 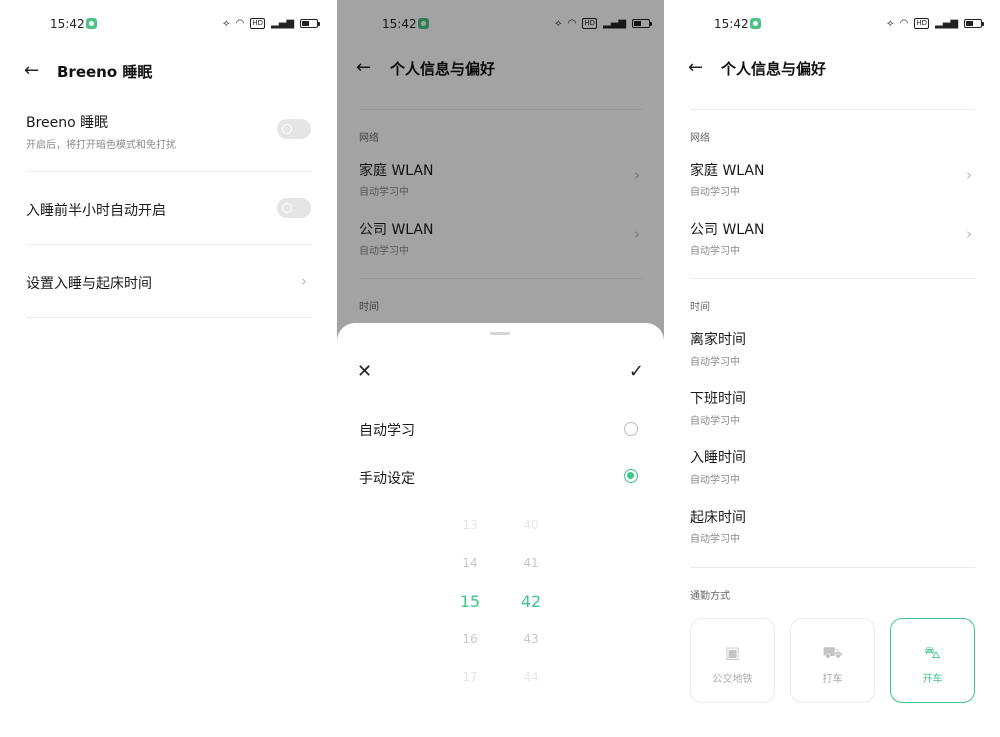 I want to click on row-subtitle: 开启后，将打开暗色模式和免打扰, so click(x=101, y=145).